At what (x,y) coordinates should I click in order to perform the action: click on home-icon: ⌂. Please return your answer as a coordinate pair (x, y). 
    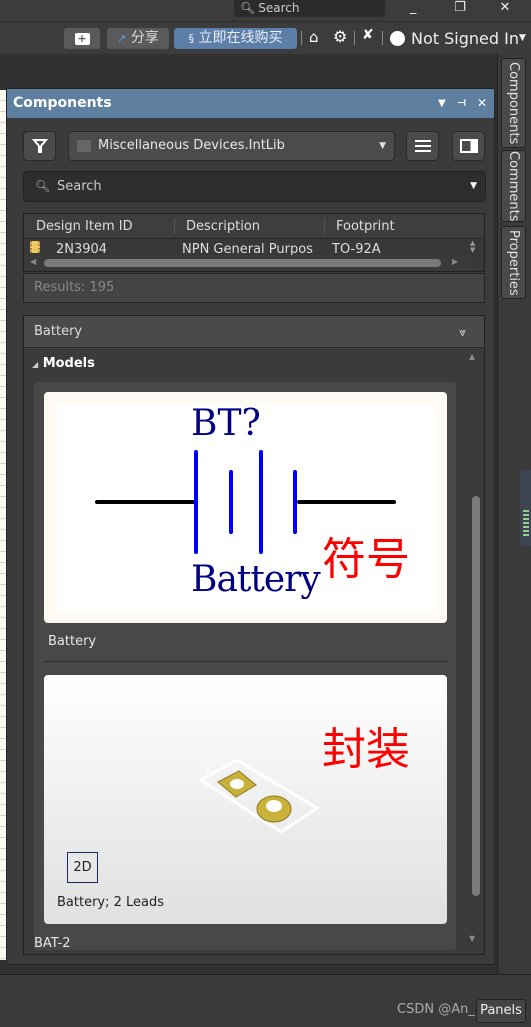
    Looking at the image, I should click on (314, 37).